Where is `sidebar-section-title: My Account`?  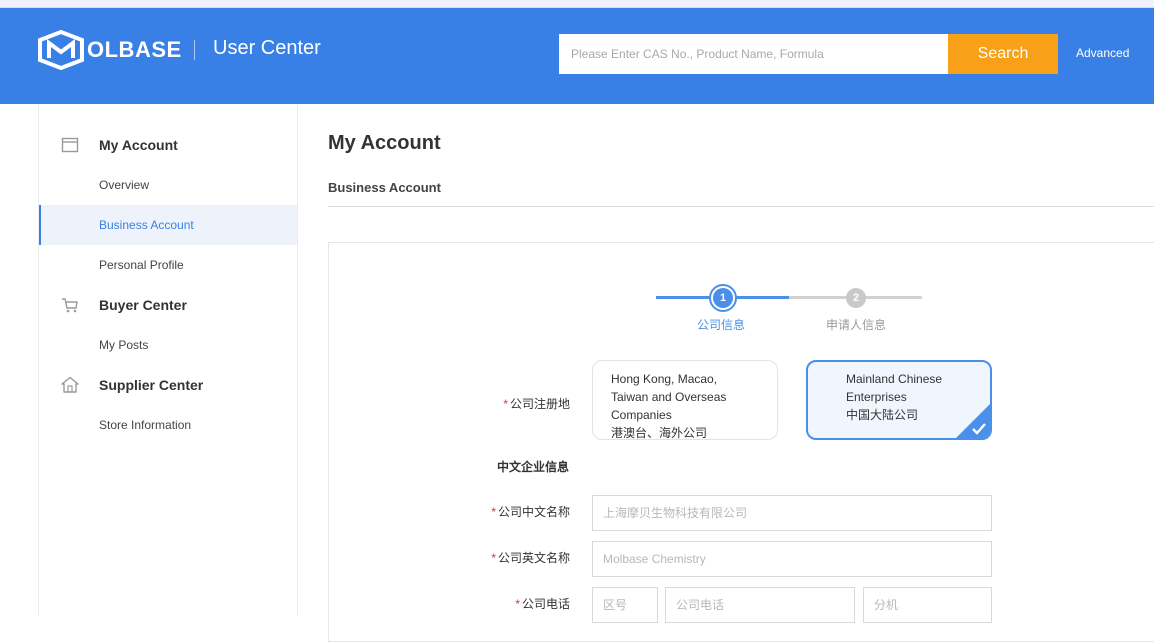 sidebar-section-title: My Account is located at coordinates (138, 145).